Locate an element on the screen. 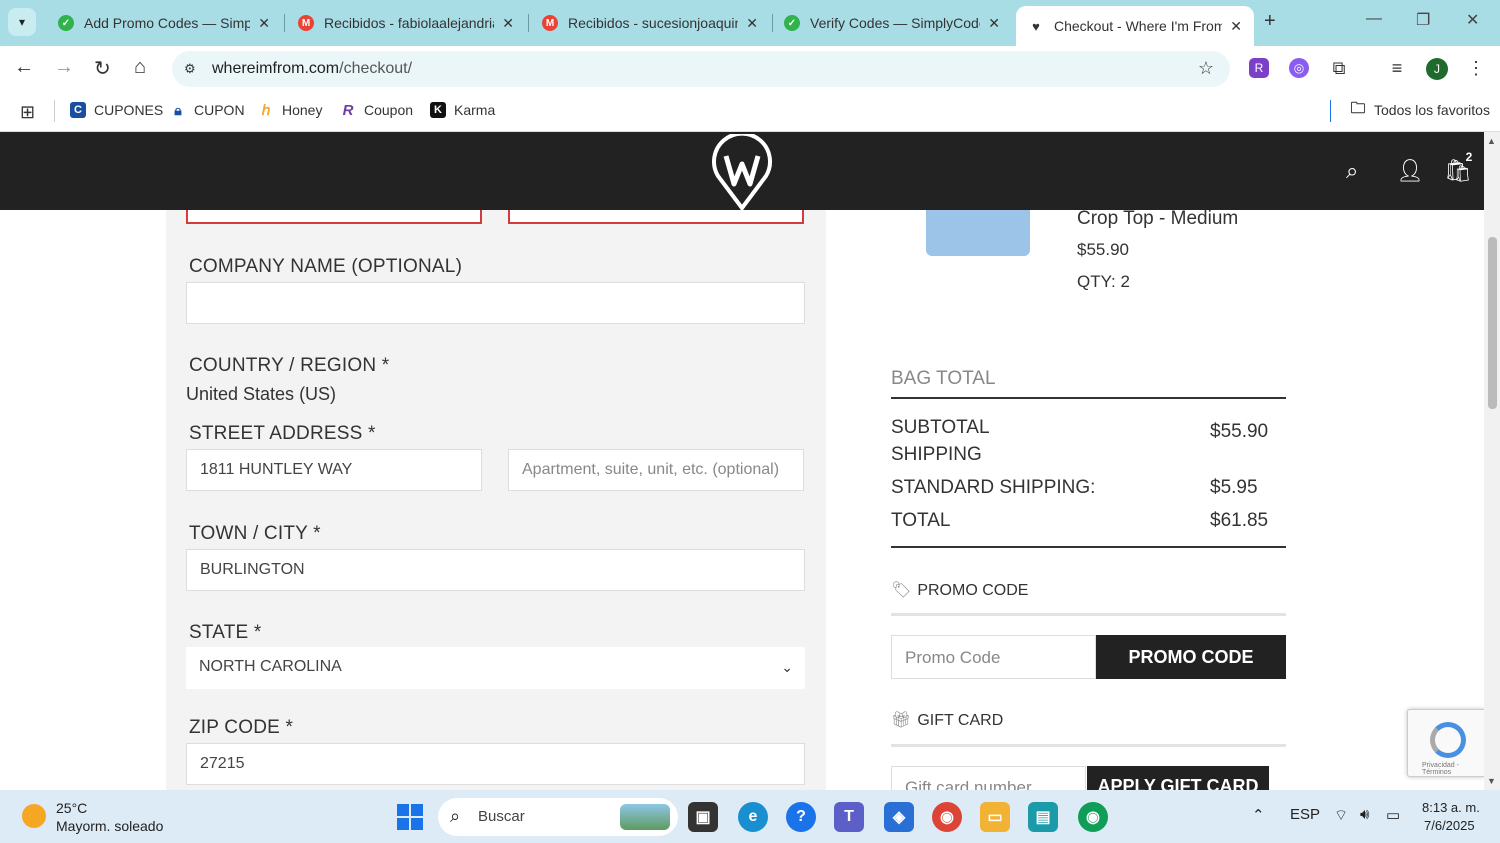 The image size is (1500, 843). recaptcha-badge: Privacidad - Términos is located at coordinates (1445, 743).